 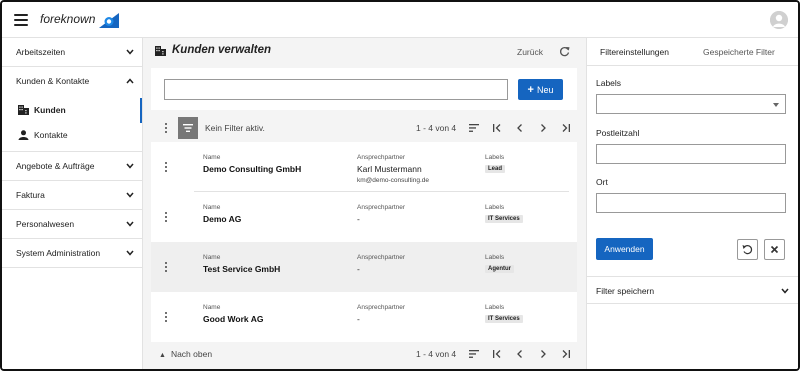 What do you see at coordinates (692, 52) in the screenshot?
I see `filter-tabs: Filtereinstellungen Gespeicherte Filter` at bounding box center [692, 52].